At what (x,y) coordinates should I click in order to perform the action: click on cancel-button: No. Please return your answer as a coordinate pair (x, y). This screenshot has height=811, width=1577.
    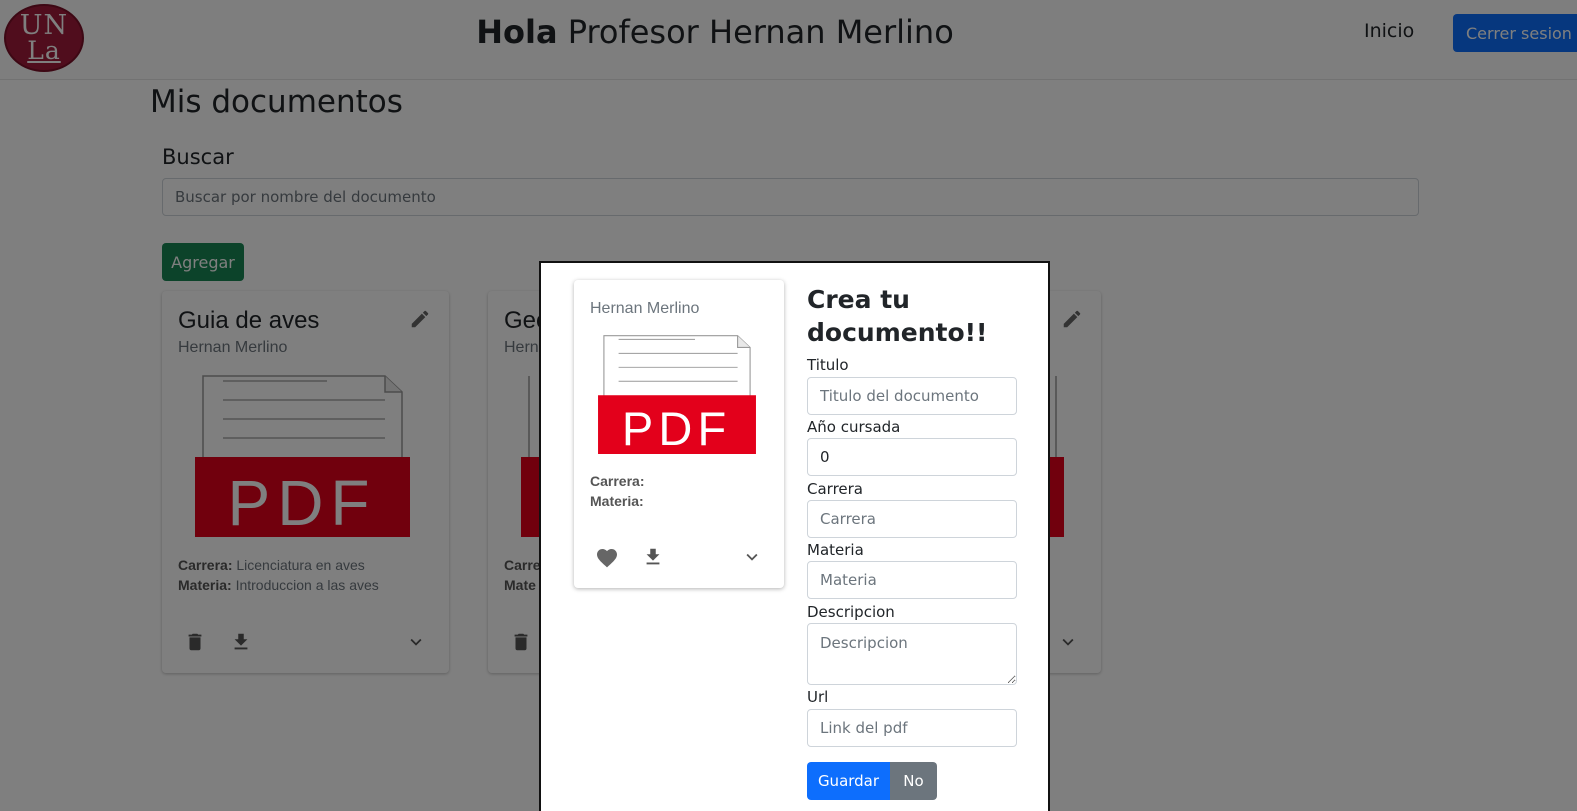
    Looking at the image, I should click on (913, 781).